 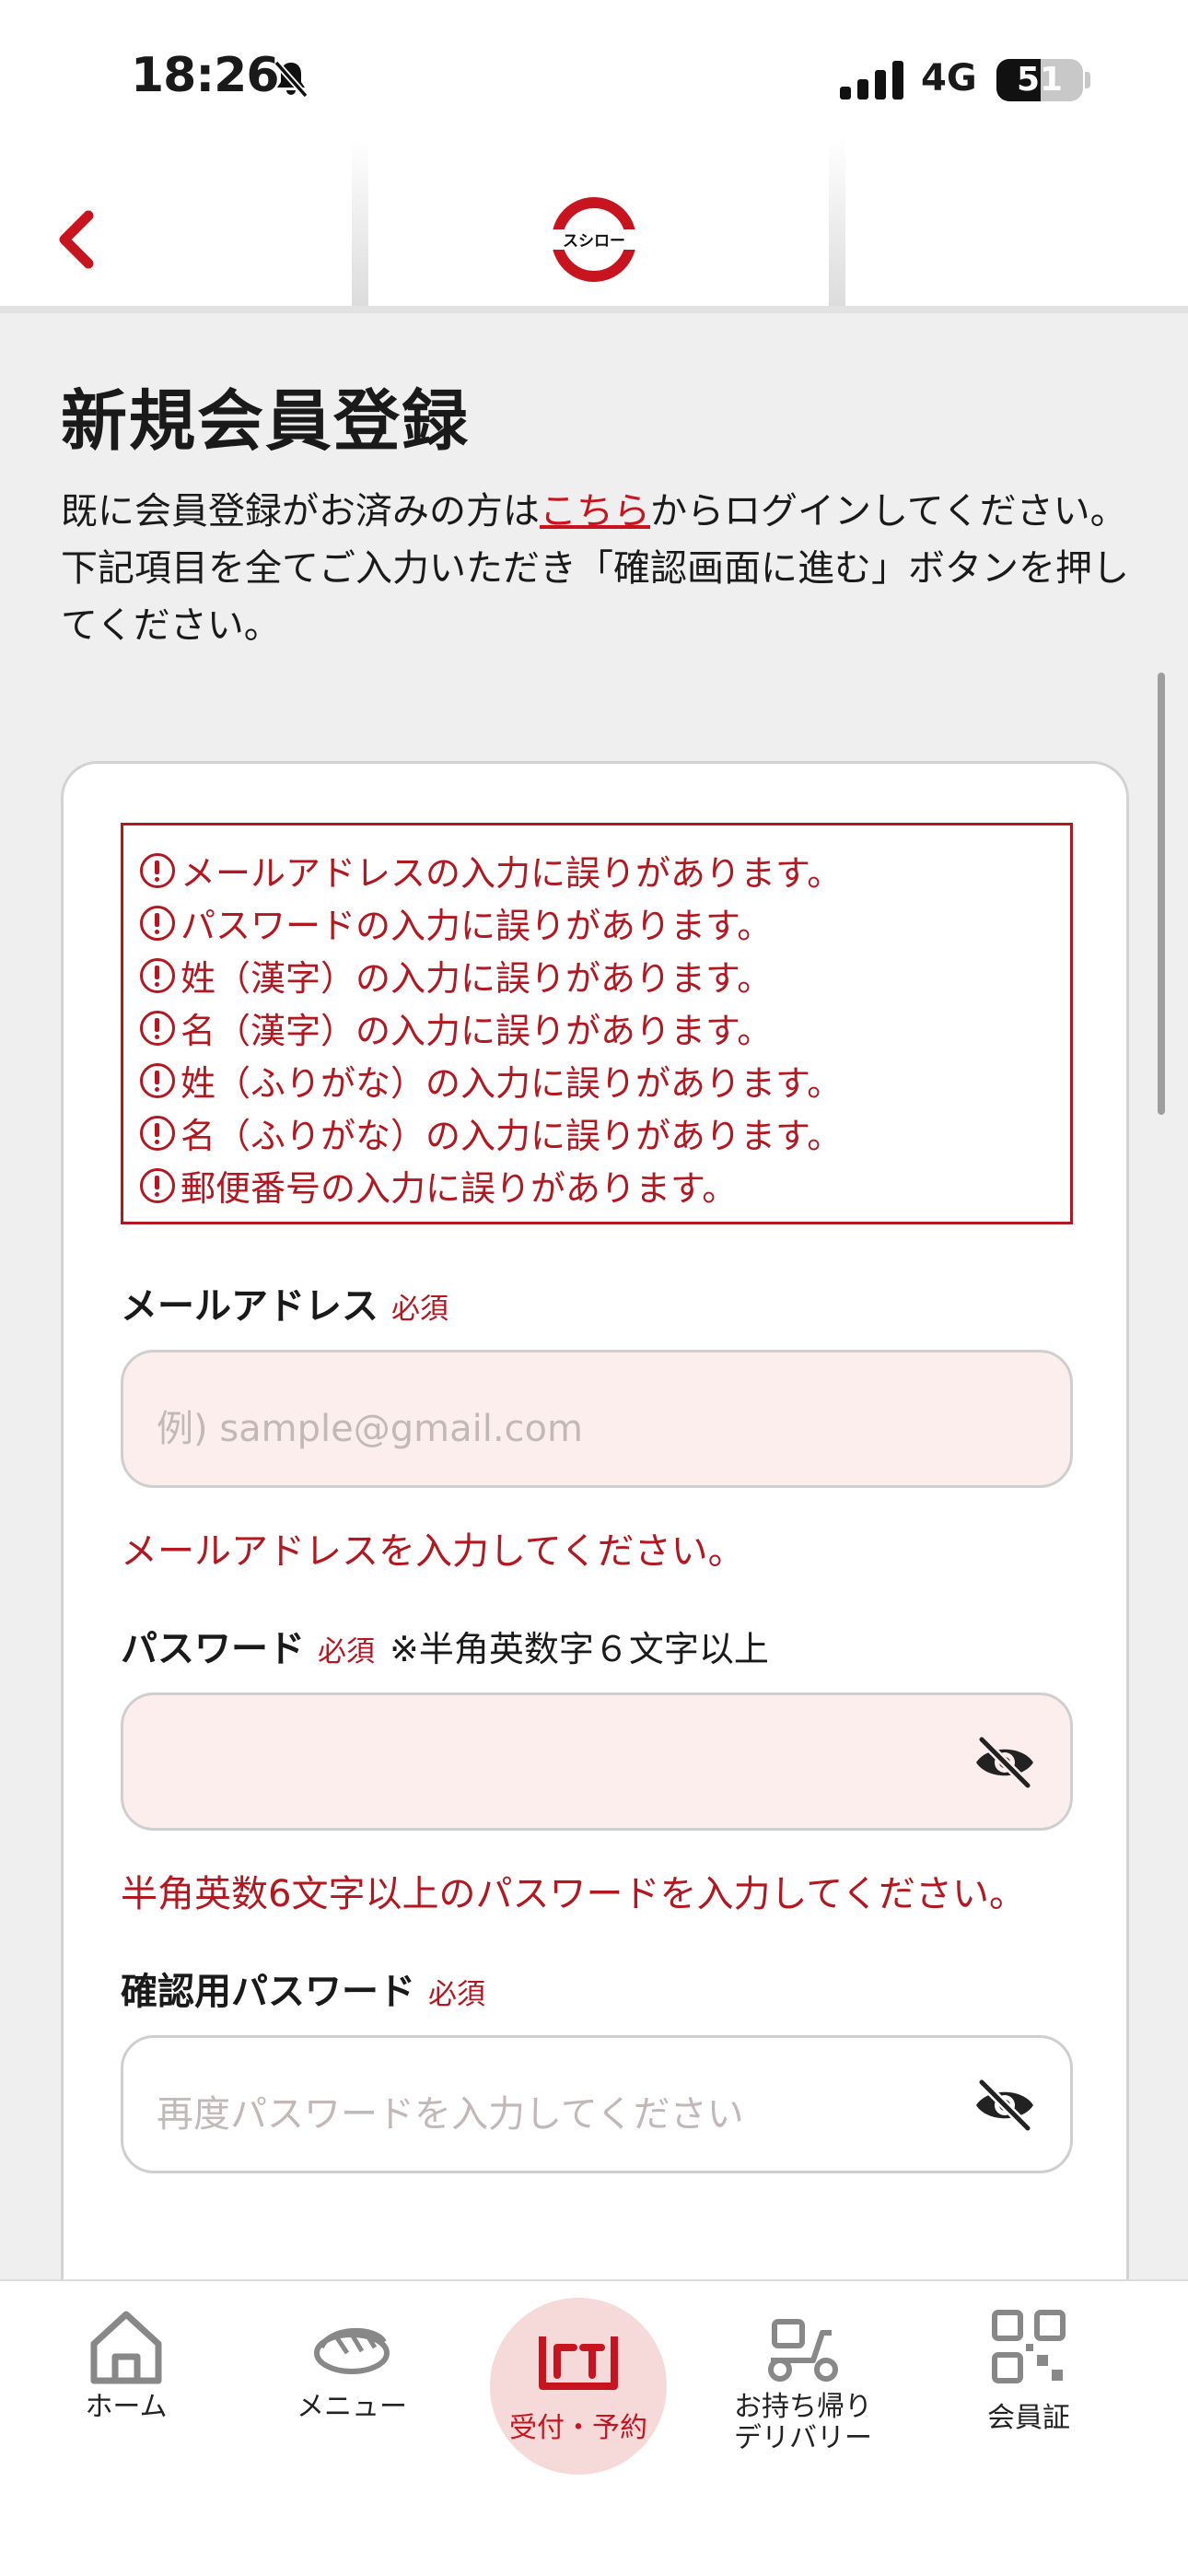 I want to click on error-item: 名（漢字）の入力に誤りがあります。, so click(x=597, y=1027).